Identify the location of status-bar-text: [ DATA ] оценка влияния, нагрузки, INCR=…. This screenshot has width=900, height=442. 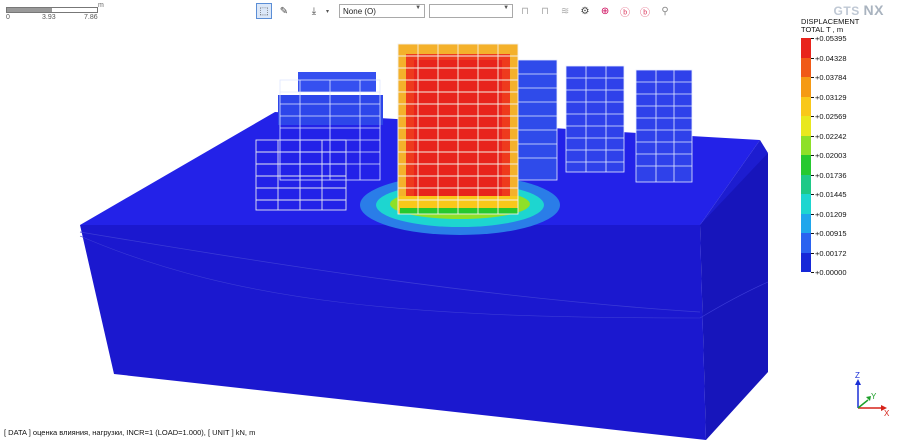
(130, 432).